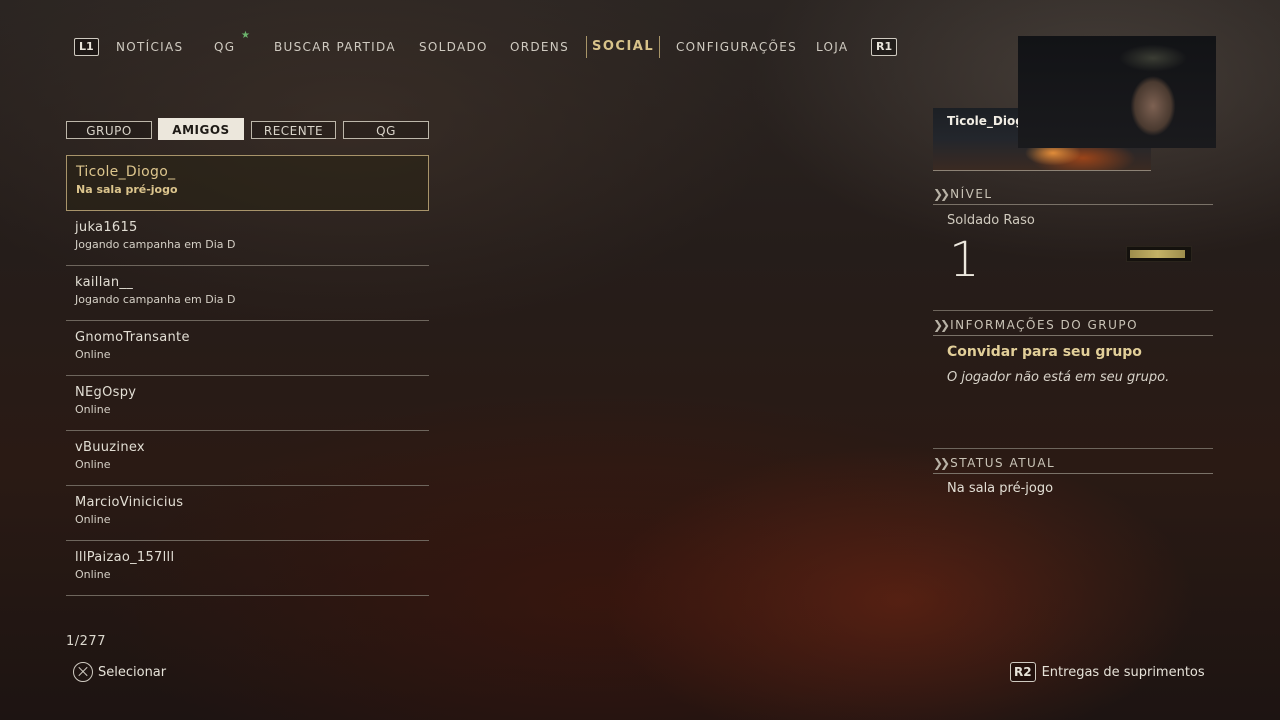  Describe the element at coordinates (1073, 194) in the screenshot. I see `level-section-header: ❯❯ NÍVEL` at that location.